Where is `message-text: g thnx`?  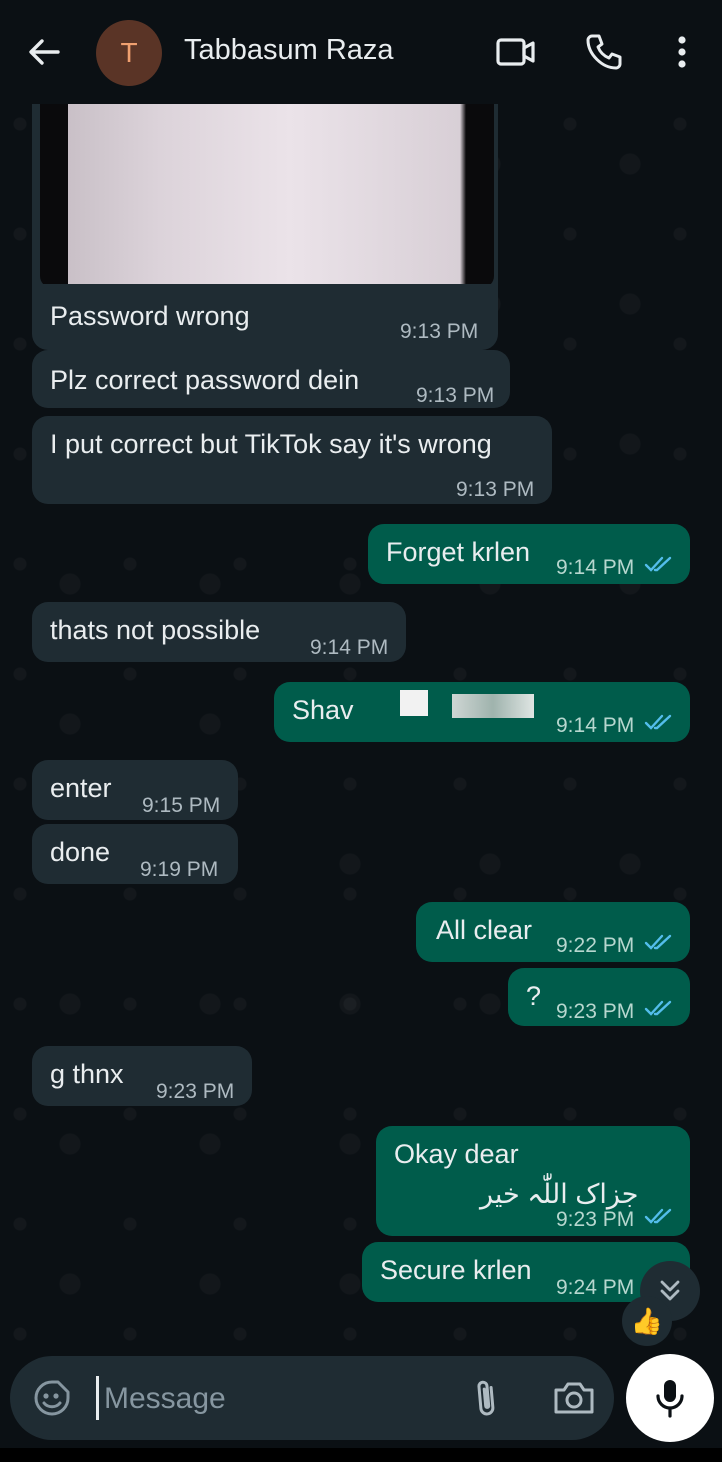
message-text: g thnx is located at coordinates (87, 1074).